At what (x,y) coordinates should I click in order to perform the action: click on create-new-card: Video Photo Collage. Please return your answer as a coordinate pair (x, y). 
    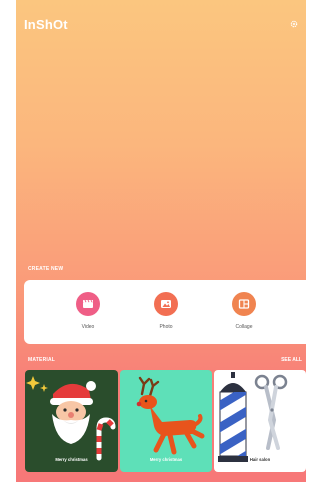
    Looking at the image, I should click on (165, 312).